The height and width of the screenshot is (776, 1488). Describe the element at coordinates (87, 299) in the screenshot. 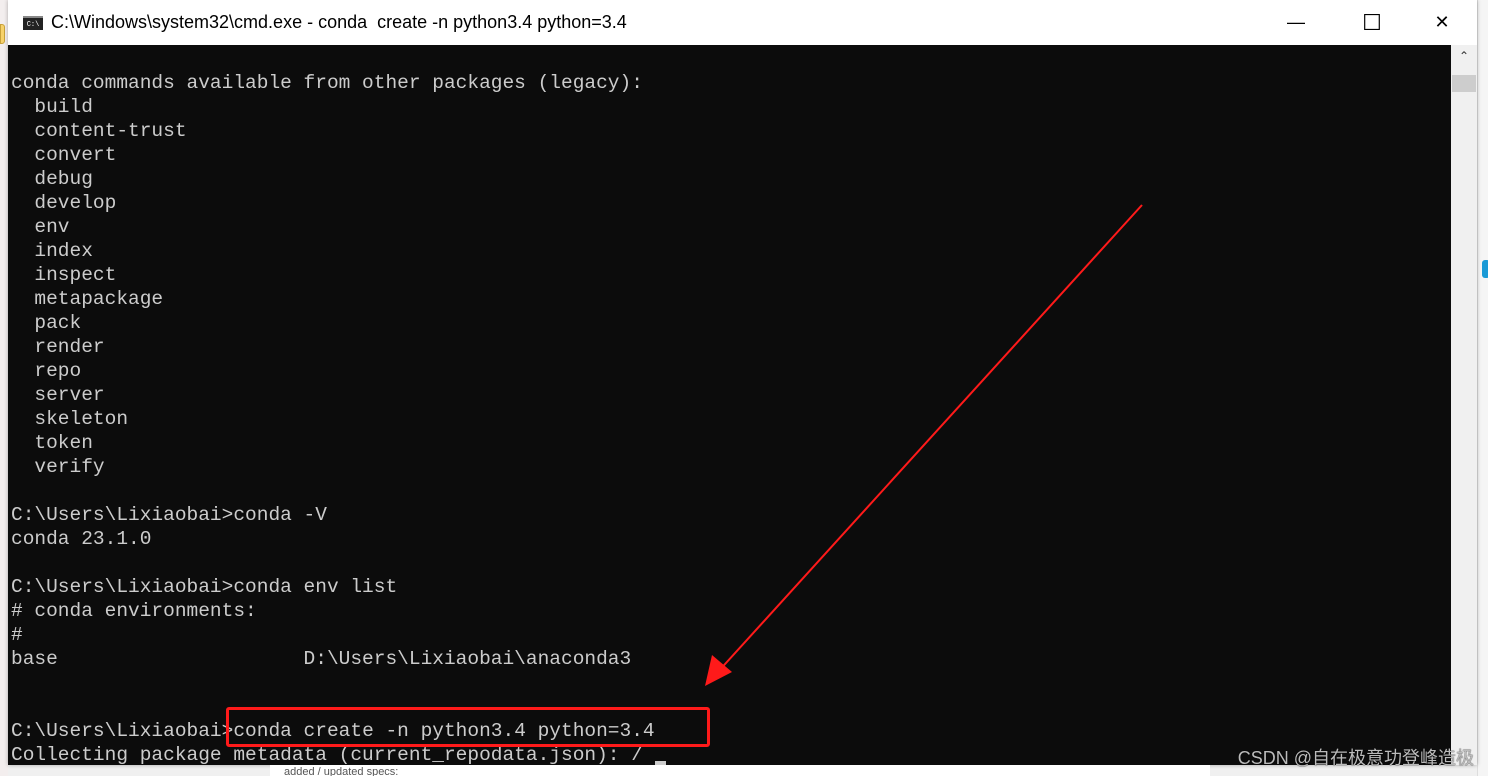

I see `terminal-line: metapackage` at that location.